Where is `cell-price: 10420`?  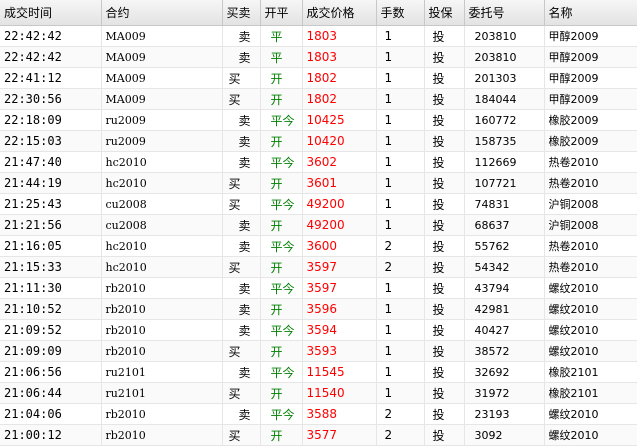
cell-price: 10420 is located at coordinates (339, 141).